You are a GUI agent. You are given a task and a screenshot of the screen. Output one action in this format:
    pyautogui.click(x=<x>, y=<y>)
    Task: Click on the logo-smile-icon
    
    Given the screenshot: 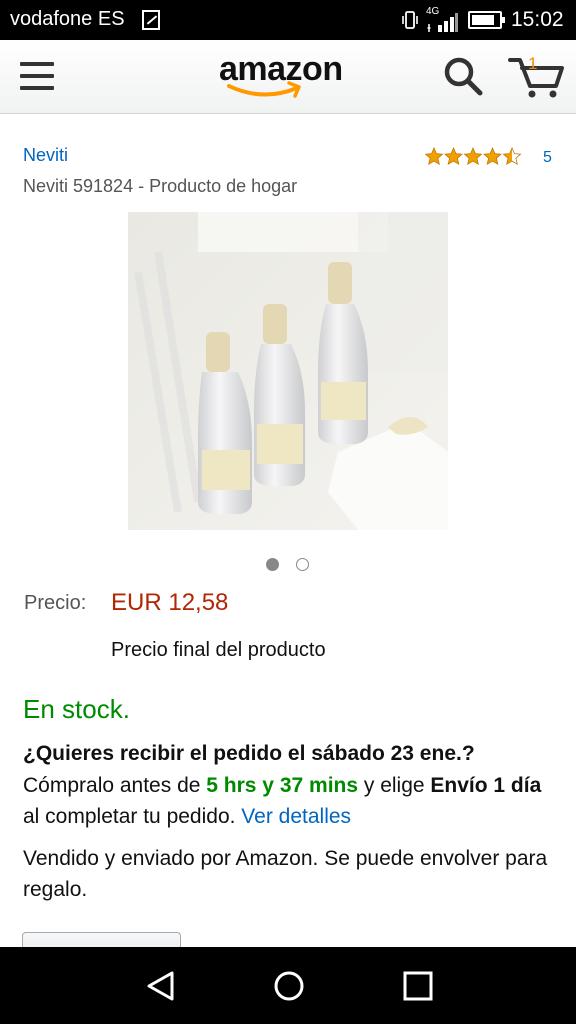 What is the action you would take?
    pyautogui.click(x=264, y=89)
    